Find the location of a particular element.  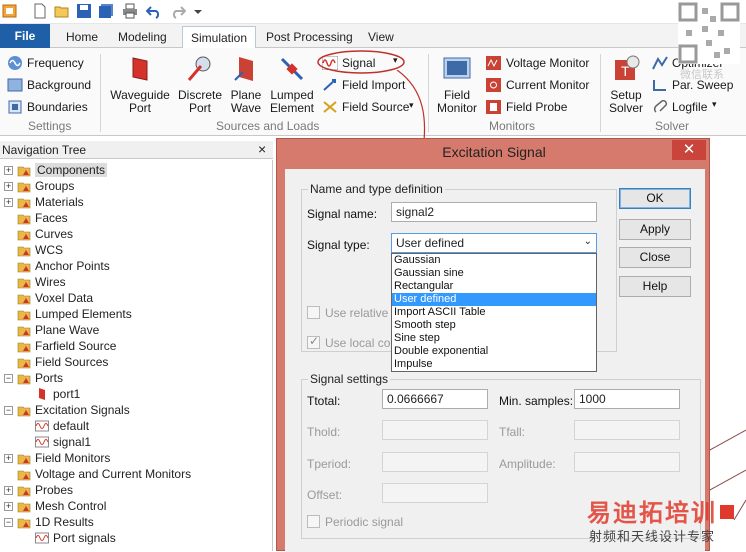

signal-type-option: Impulse is located at coordinates (494, 364).